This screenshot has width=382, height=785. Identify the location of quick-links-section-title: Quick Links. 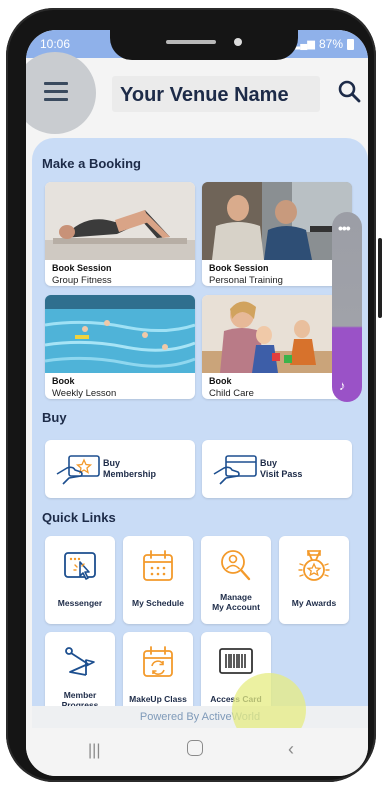
(79, 517).